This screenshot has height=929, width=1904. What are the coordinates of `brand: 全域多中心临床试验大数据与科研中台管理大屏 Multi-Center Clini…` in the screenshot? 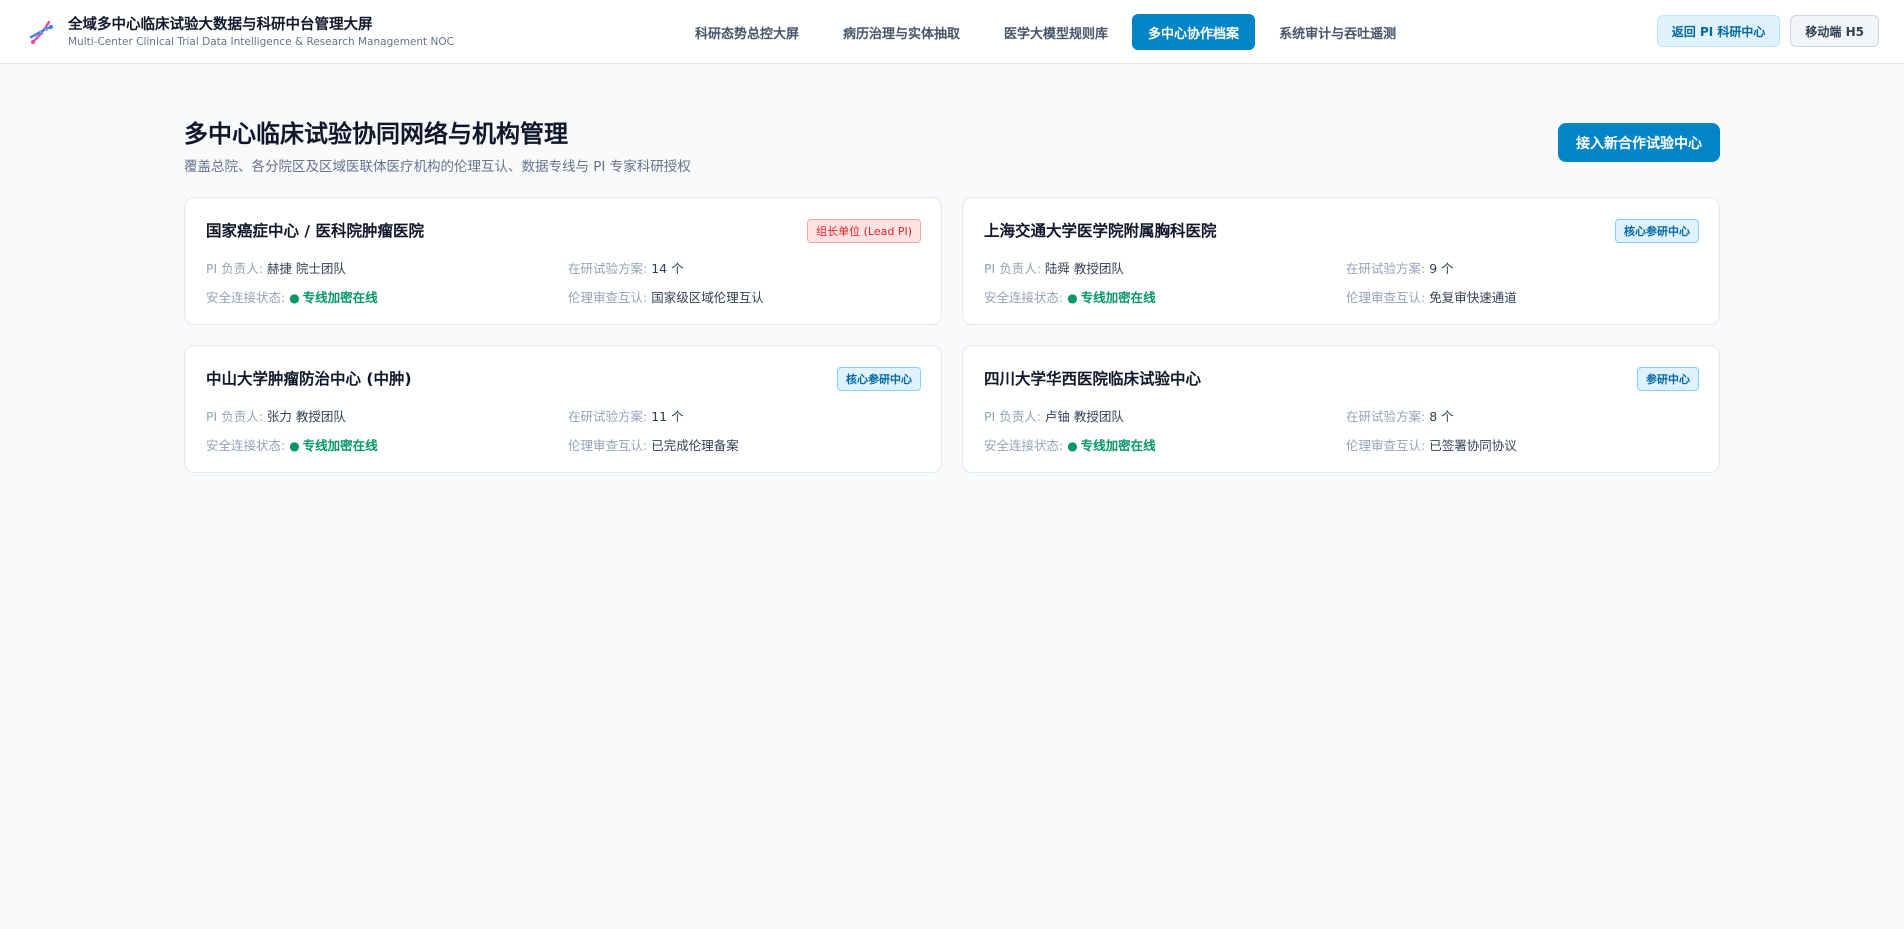 It's located at (240, 32).